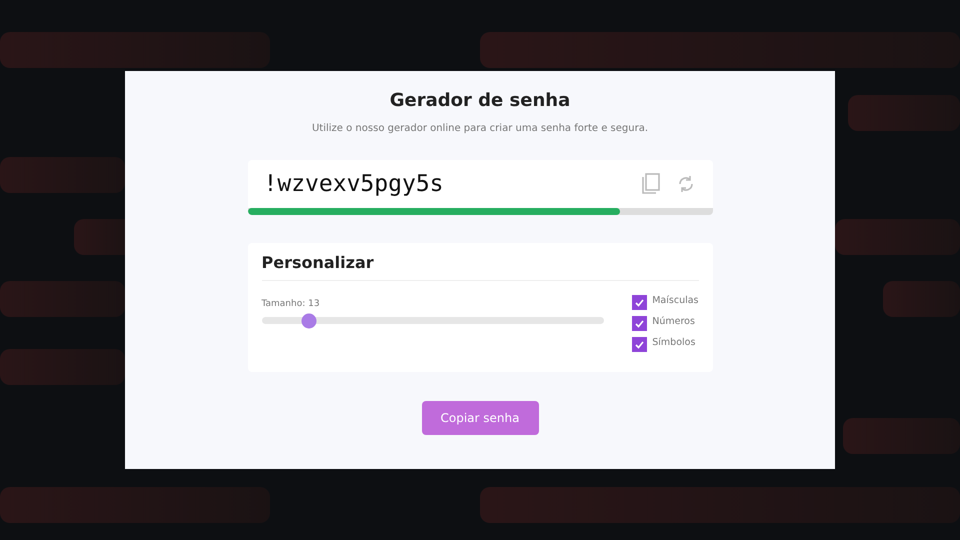 The height and width of the screenshot is (540, 960). Describe the element at coordinates (675, 300) in the screenshot. I see `checkbox-label: Maísculas` at that location.